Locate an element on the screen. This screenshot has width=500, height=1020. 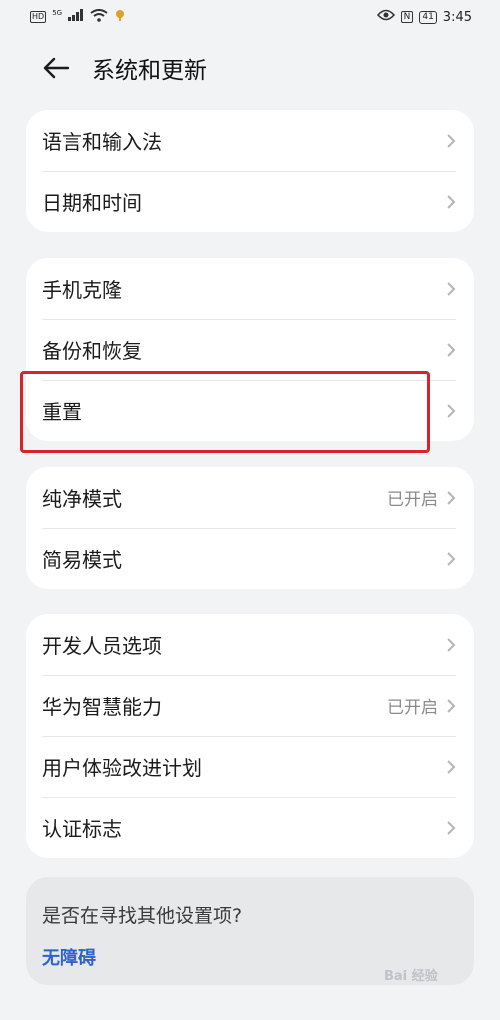
settings-item-pure-mode: 纯净模式 已开启 is located at coordinates (250, 497).